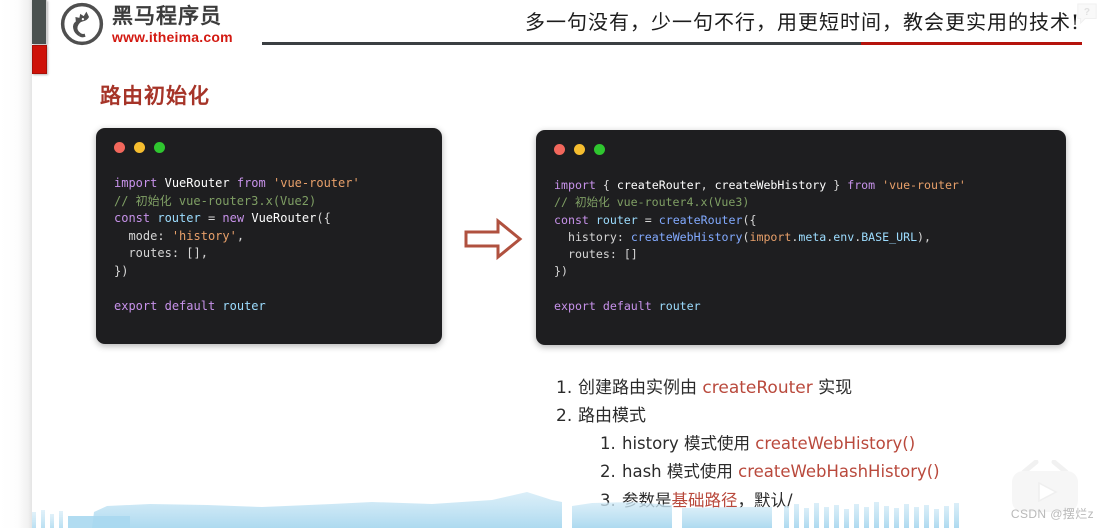 The image size is (1102, 528). Describe the element at coordinates (82, 24) in the screenshot. I see `horse-head-logo-icon` at that location.